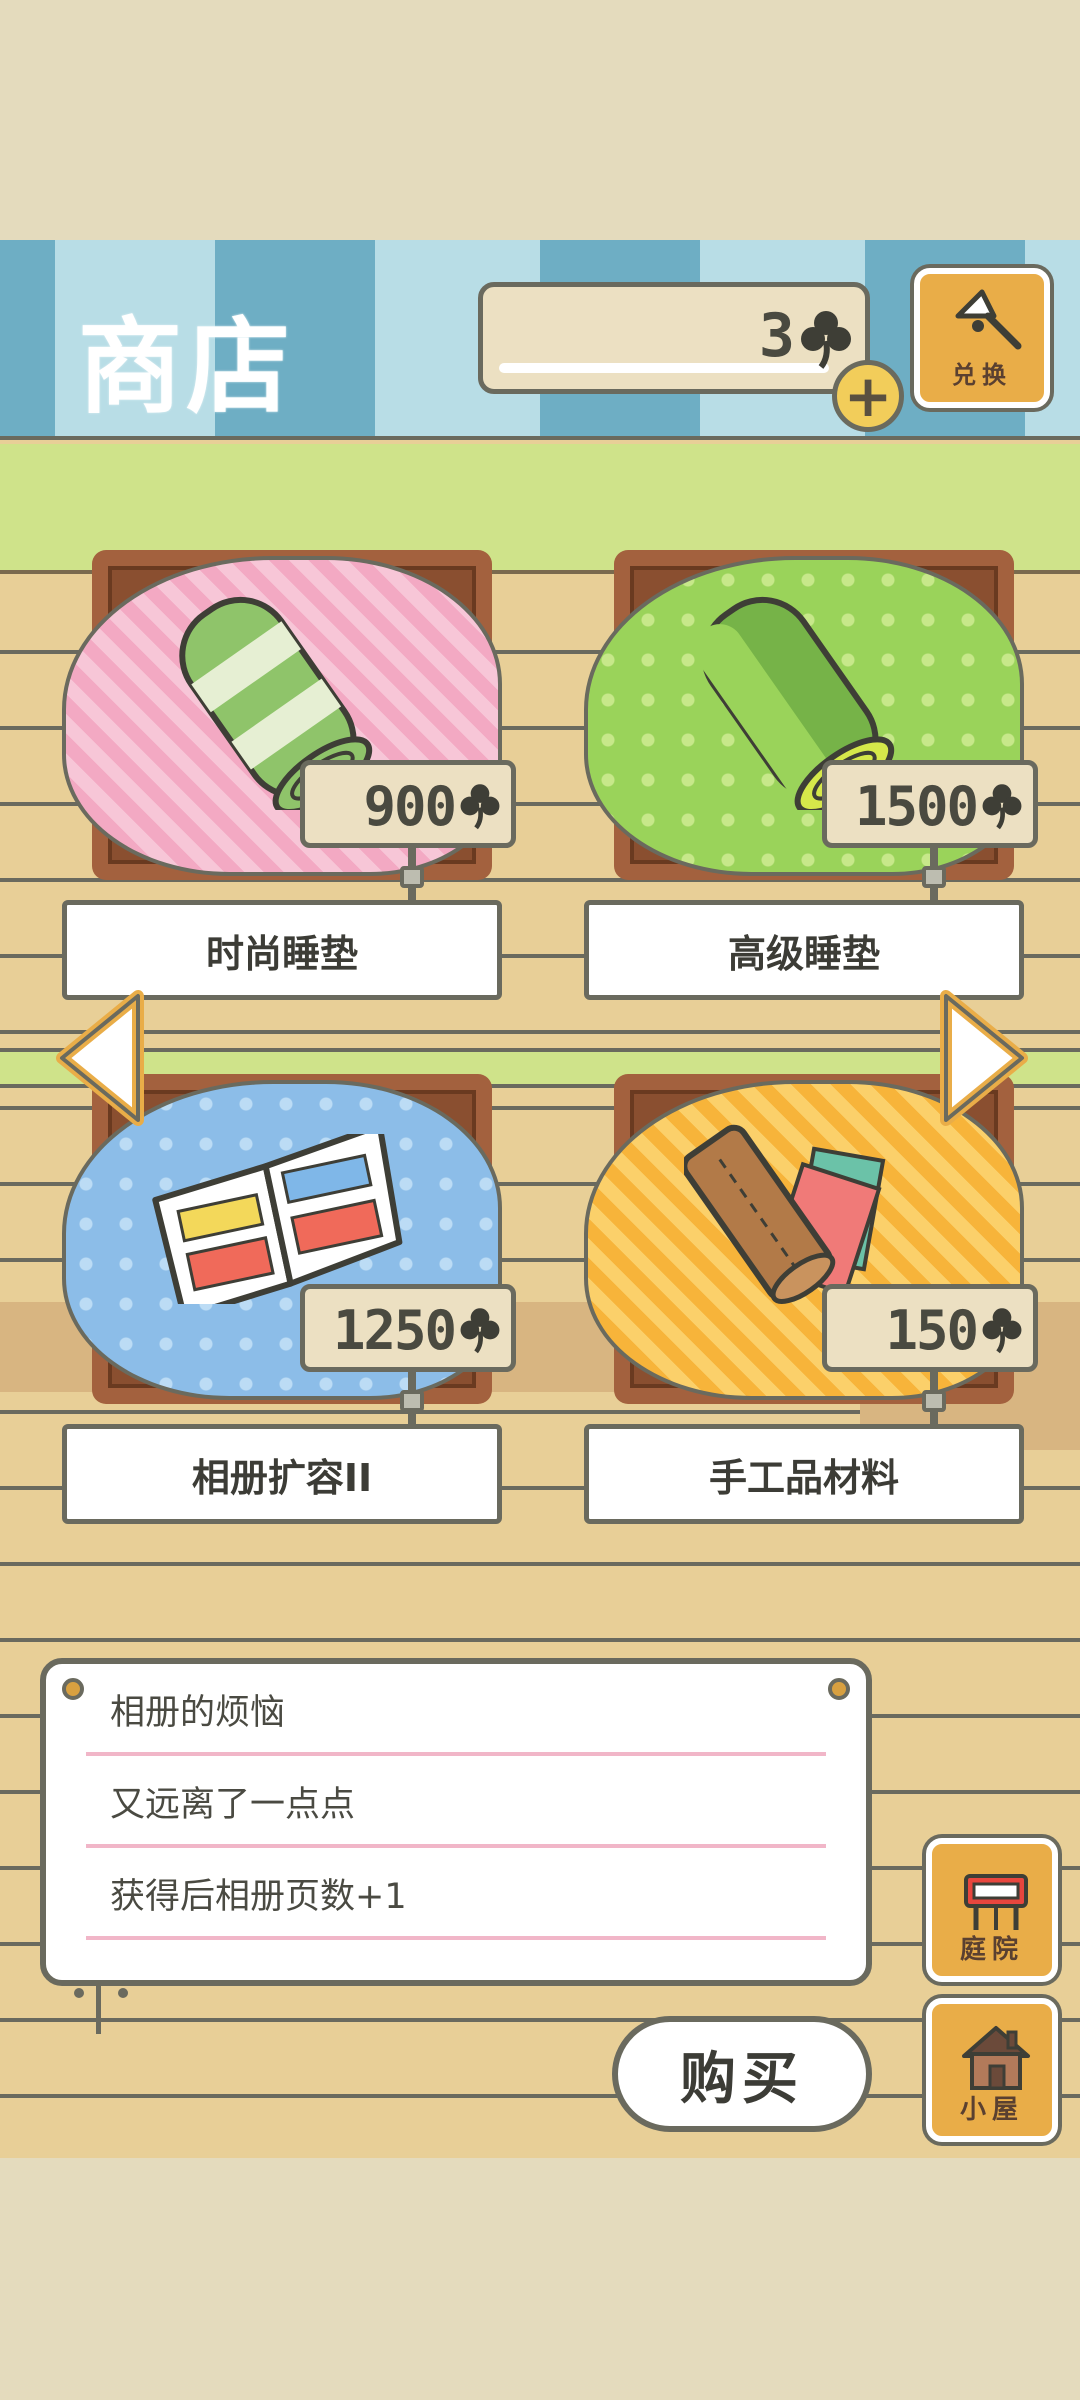 The image size is (1080, 2400). What do you see at coordinates (456, 1894) in the screenshot?
I see `description-line: 获得后相册页数+1` at bounding box center [456, 1894].